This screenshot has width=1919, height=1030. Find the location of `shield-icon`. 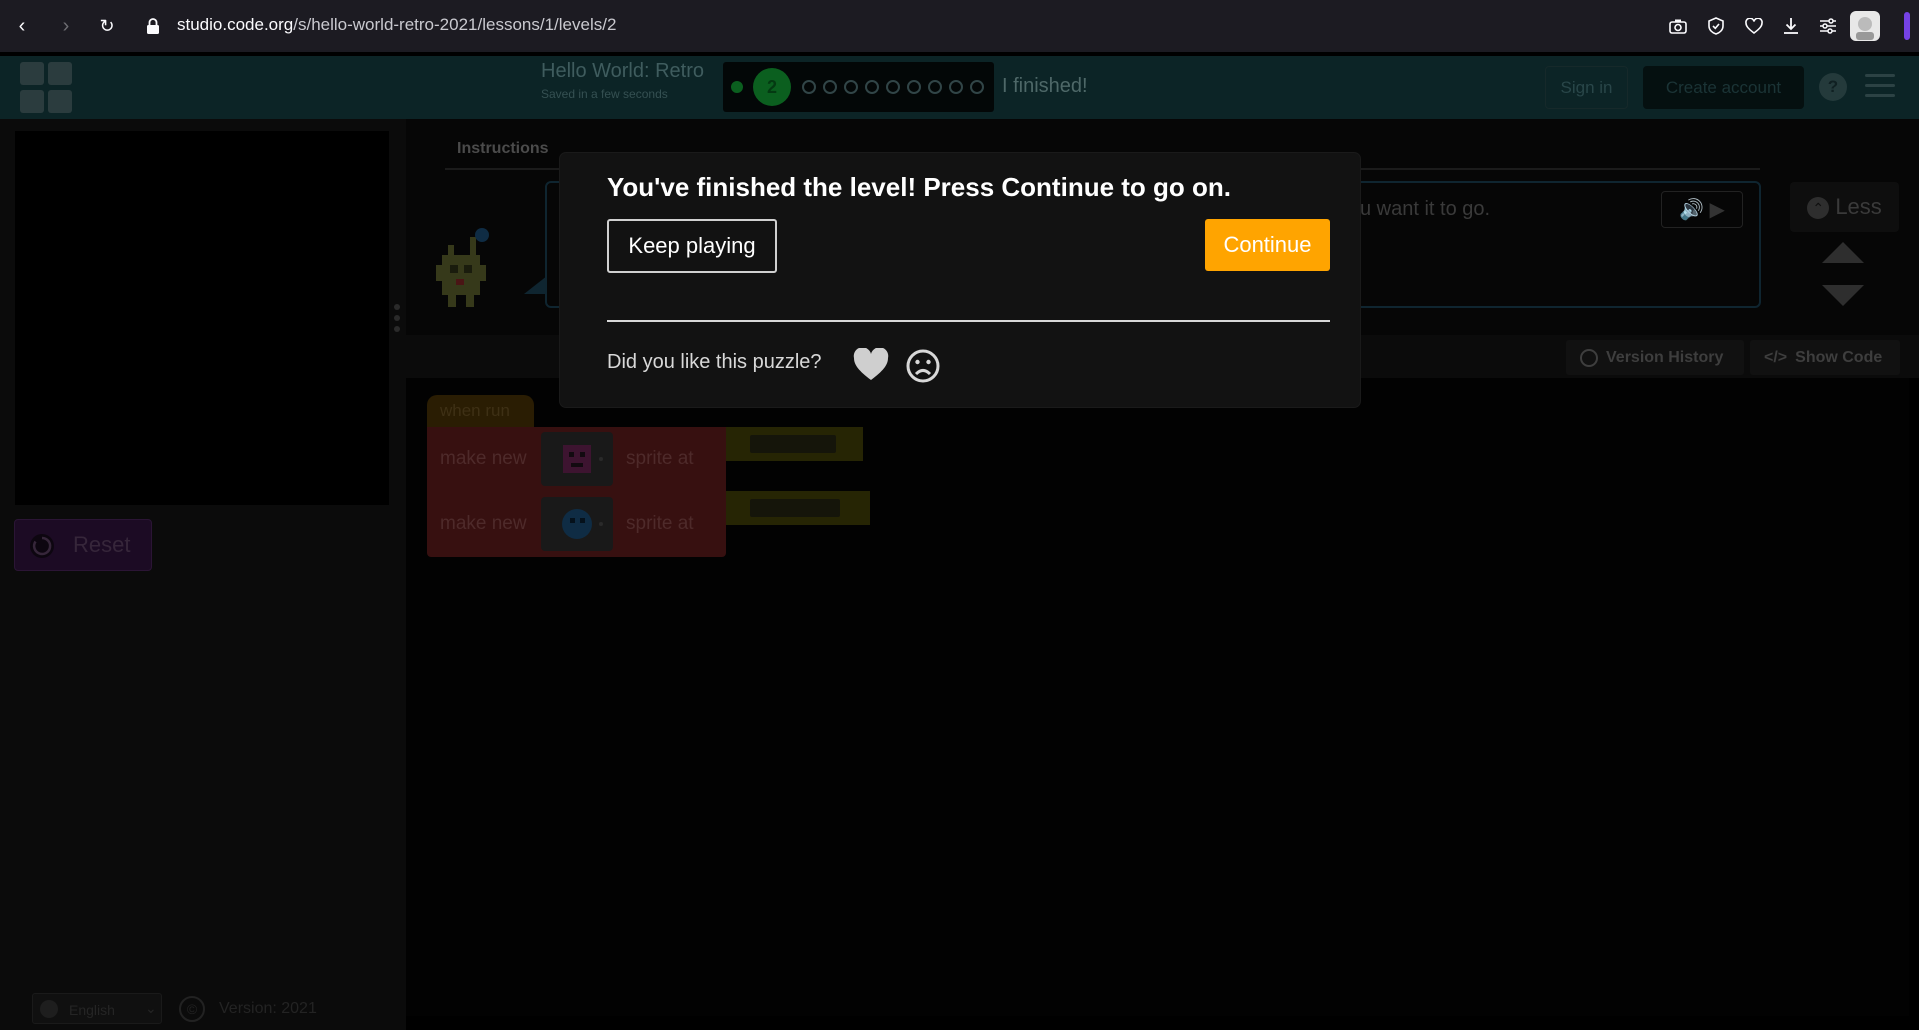

shield-icon is located at coordinates (1716, 26).